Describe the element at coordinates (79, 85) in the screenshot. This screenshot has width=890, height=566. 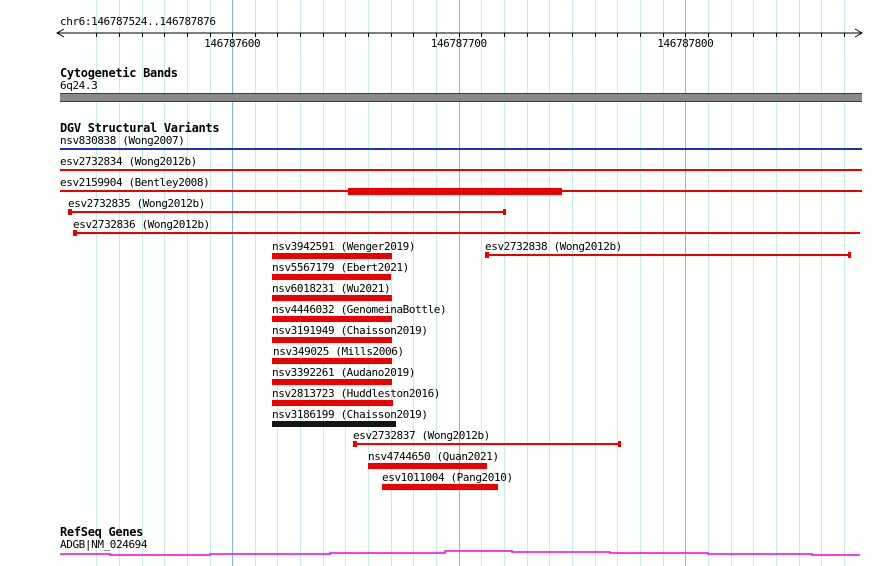
I see `cytoband-label: 6q24.3` at that location.